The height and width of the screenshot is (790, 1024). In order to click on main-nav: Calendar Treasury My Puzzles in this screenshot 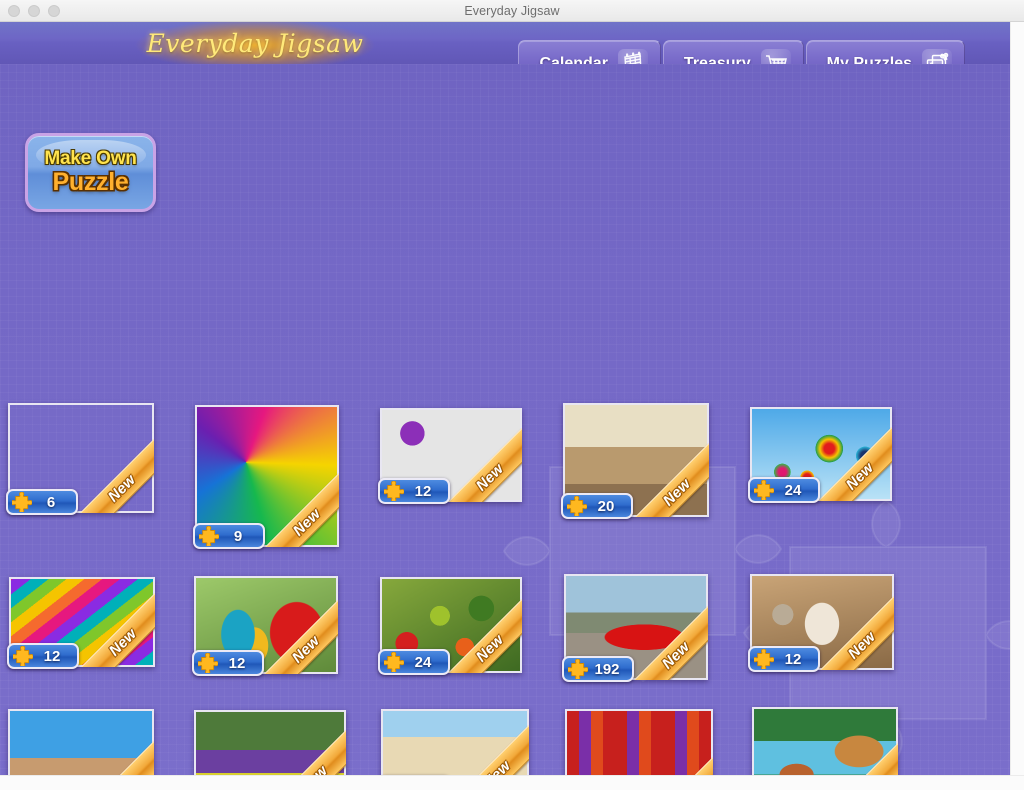, I will do `click(741, 52)`.